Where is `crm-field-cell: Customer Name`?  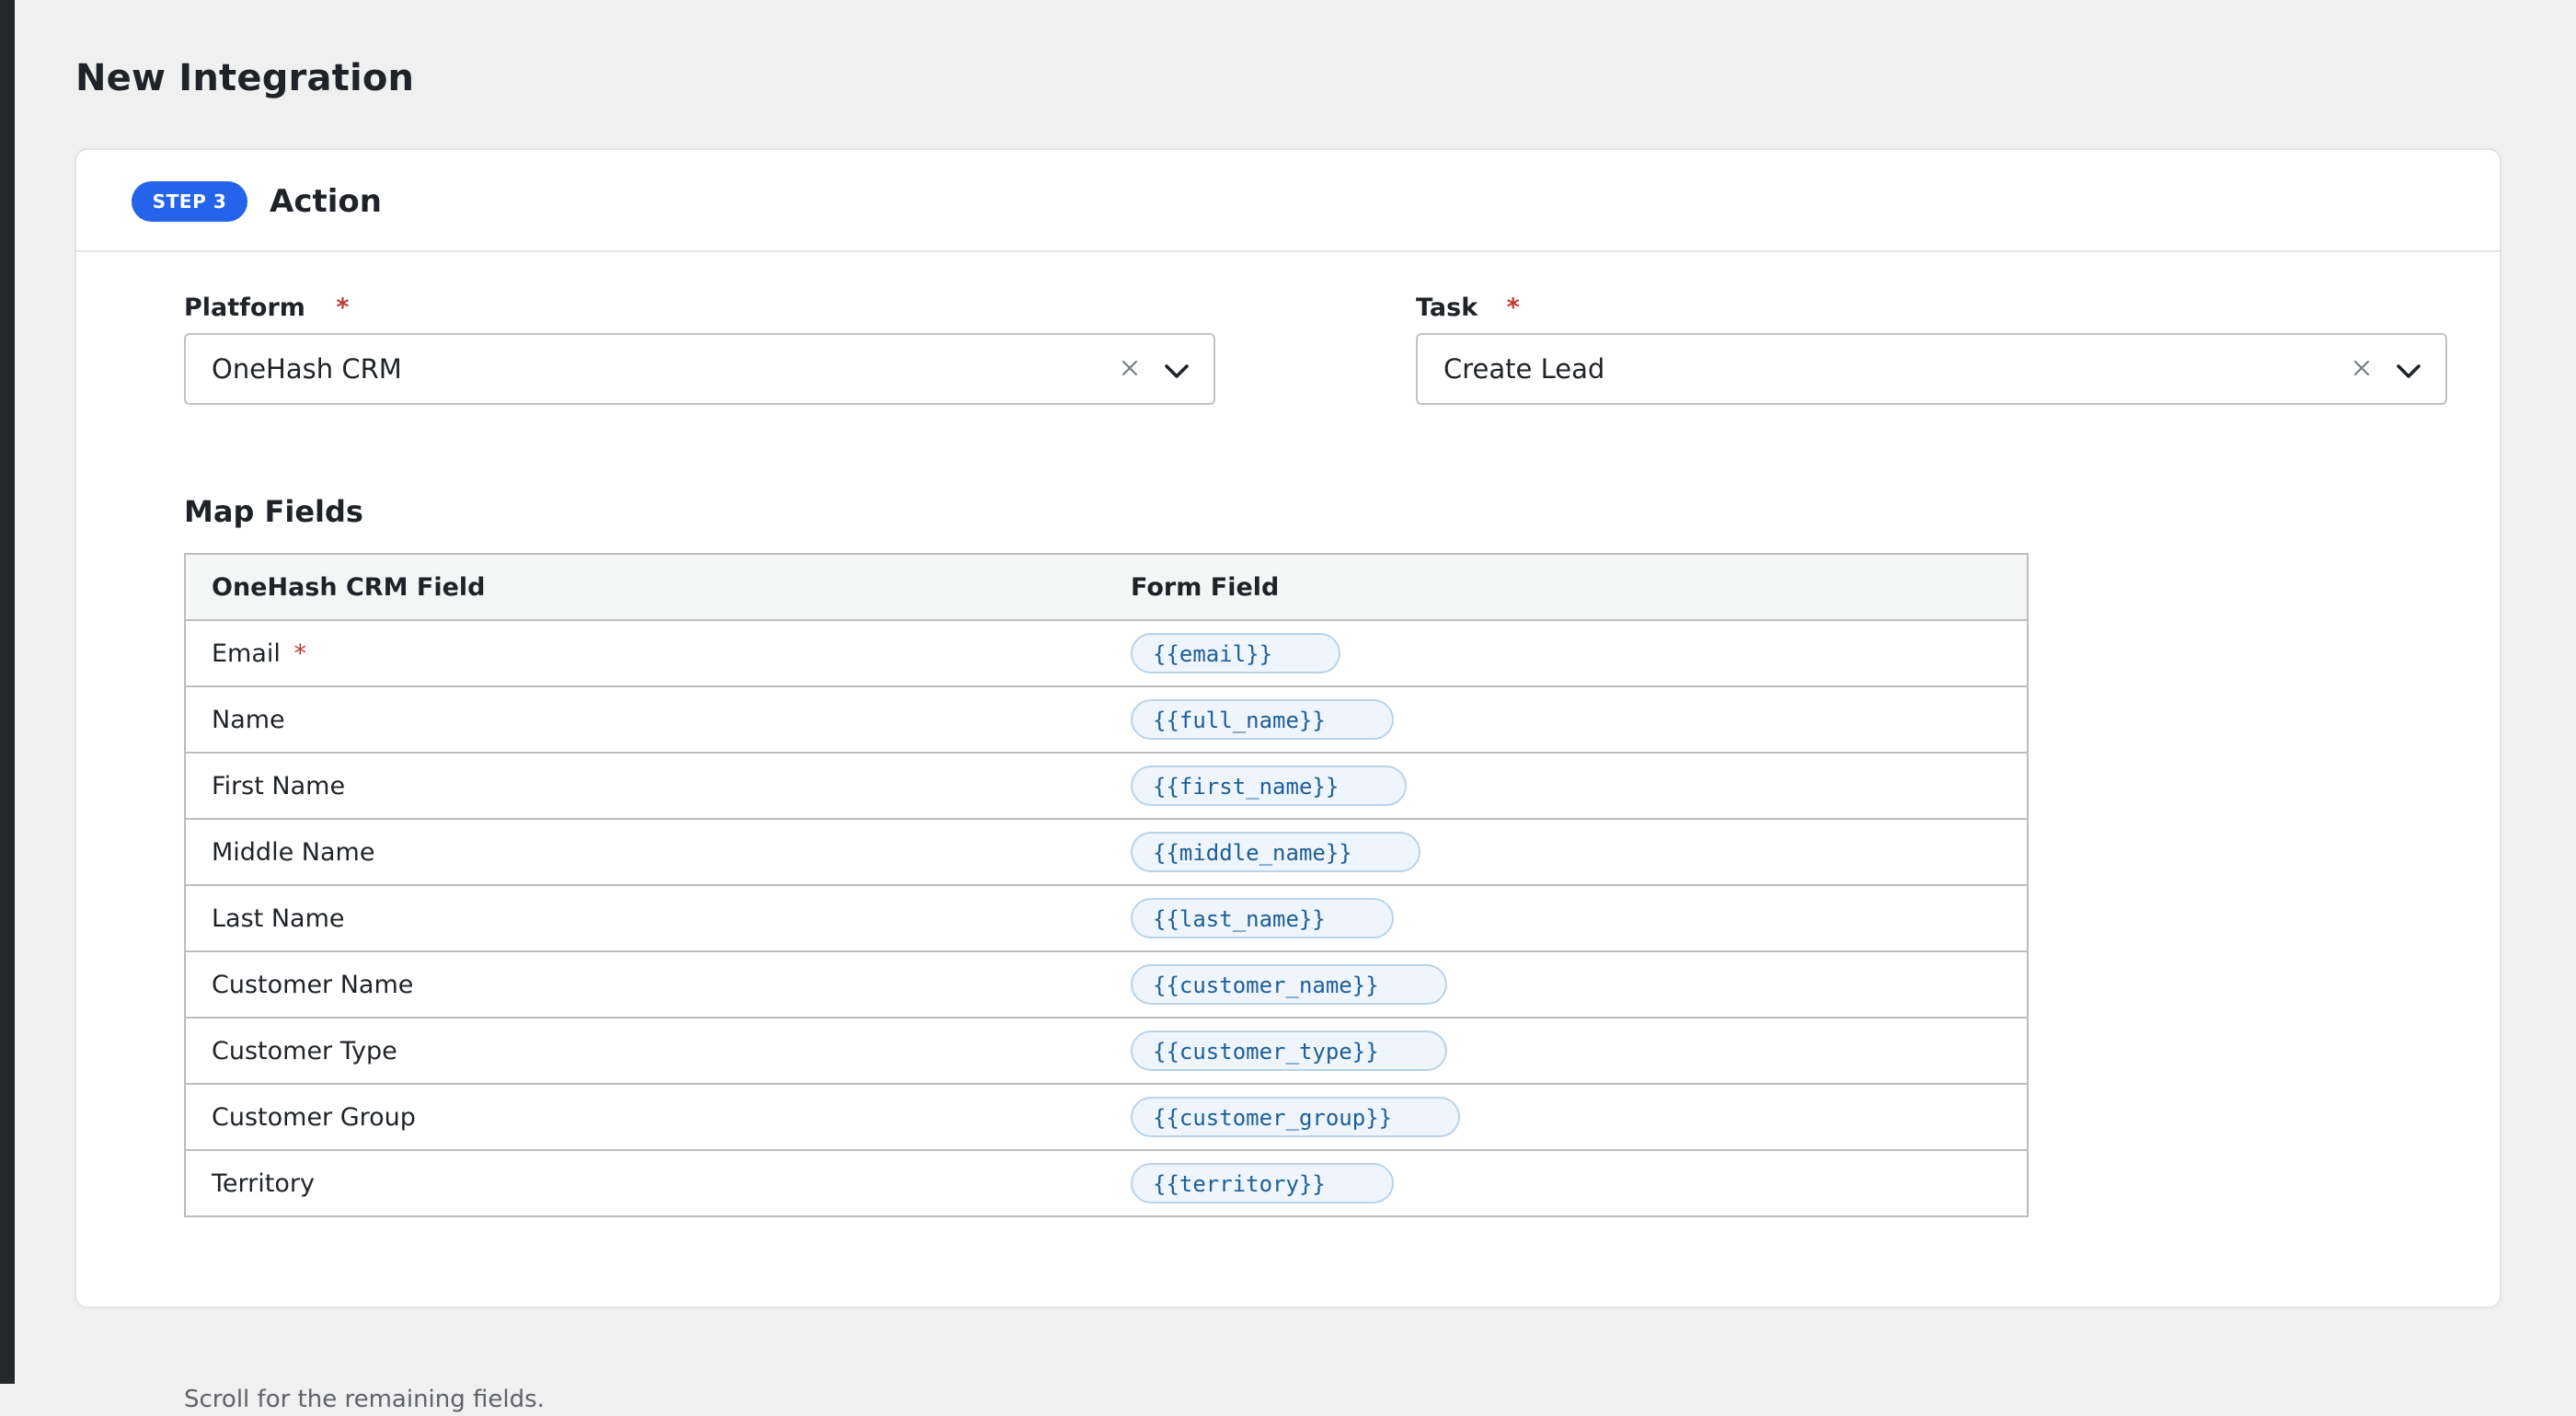
crm-field-cell: Customer Name is located at coordinates (644, 984).